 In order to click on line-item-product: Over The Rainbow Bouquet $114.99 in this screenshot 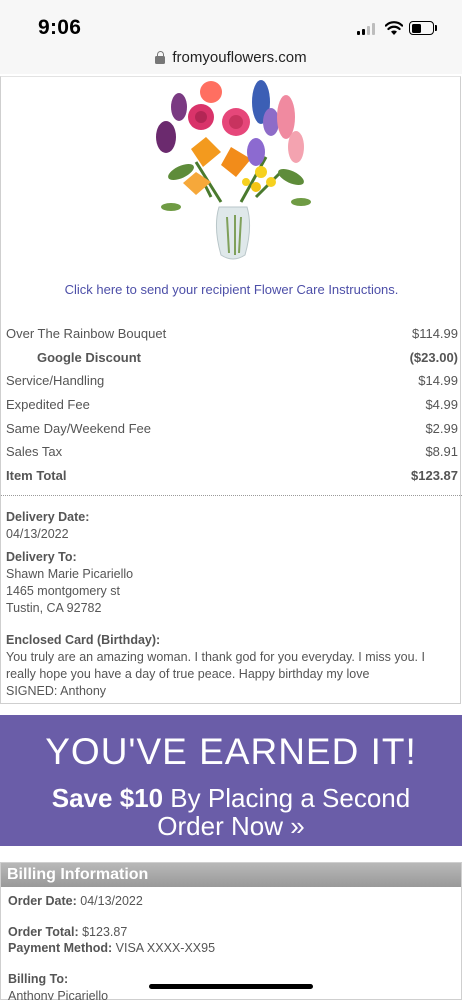, I will do `click(231, 335)`.